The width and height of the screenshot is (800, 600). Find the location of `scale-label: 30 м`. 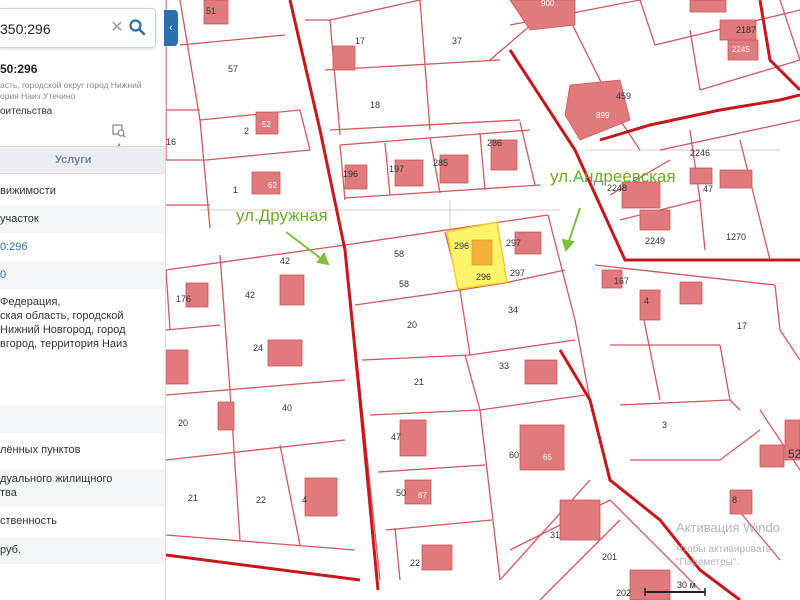

scale-label: 30 м is located at coordinates (686, 585).